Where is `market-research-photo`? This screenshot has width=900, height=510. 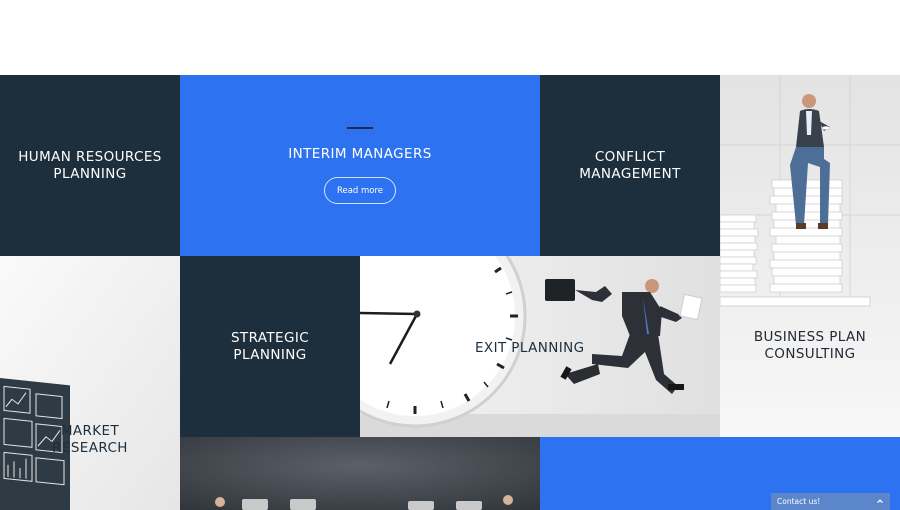 market-research-photo is located at coordinates (90, 383).